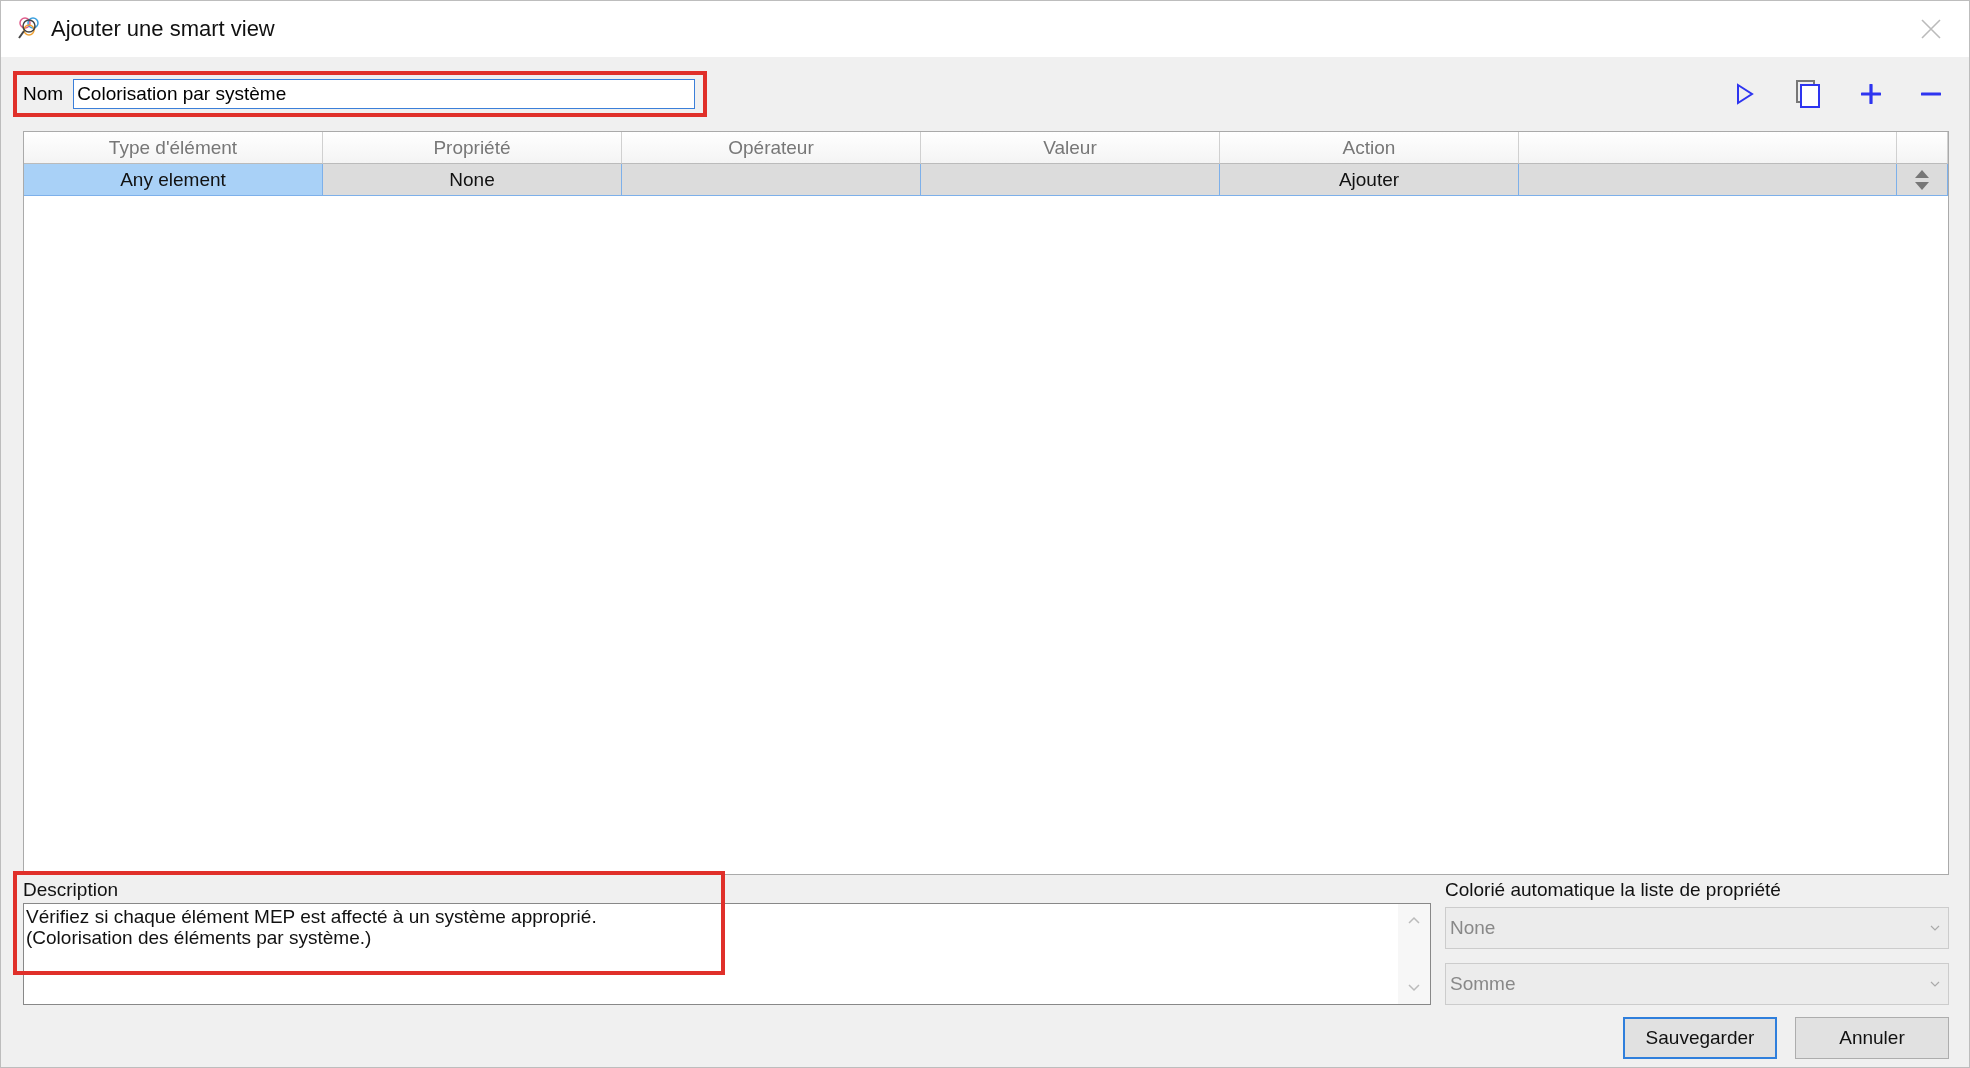 This screenshot has height=1068, width=1970. What do you see at coordinates (1922, 179) in the screenshot?
I see `sort-arrows-icon` at bounding box center [1922, 179].